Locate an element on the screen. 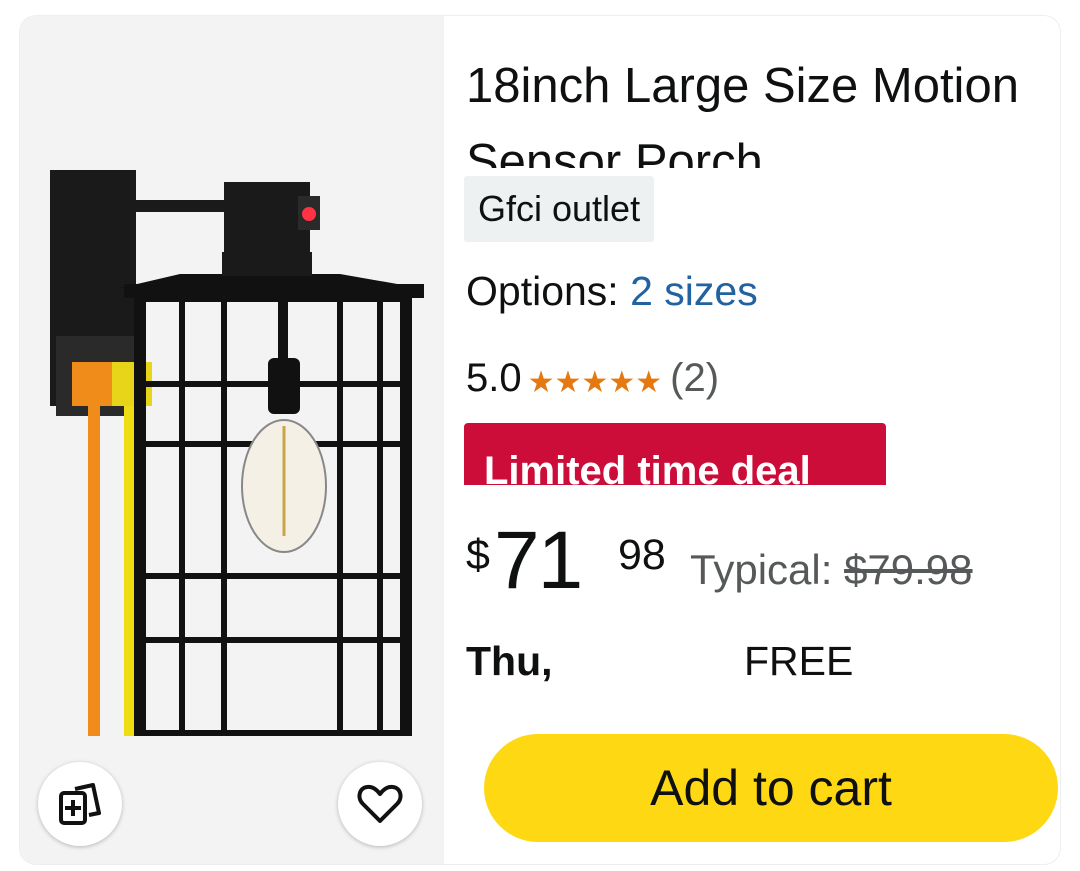 The image size is (1080, 871). rating-value: 5.0 is located at coordinates (494, 378).